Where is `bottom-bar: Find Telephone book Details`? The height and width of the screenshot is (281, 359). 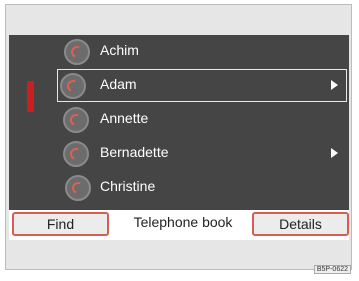
bottom-bar: Find Telephone book Details is located at coordinates (179, 225).